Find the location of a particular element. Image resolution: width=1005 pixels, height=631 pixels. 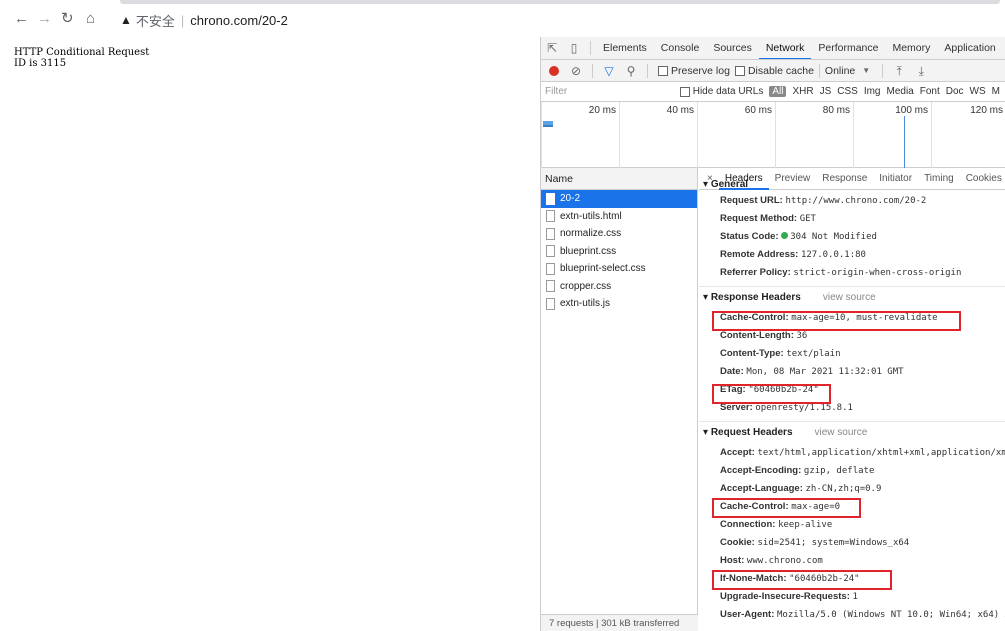

header-row: Date: Mon, 08 Mar 2021 11:32:01 GMT is located at coordinates (812, 371).